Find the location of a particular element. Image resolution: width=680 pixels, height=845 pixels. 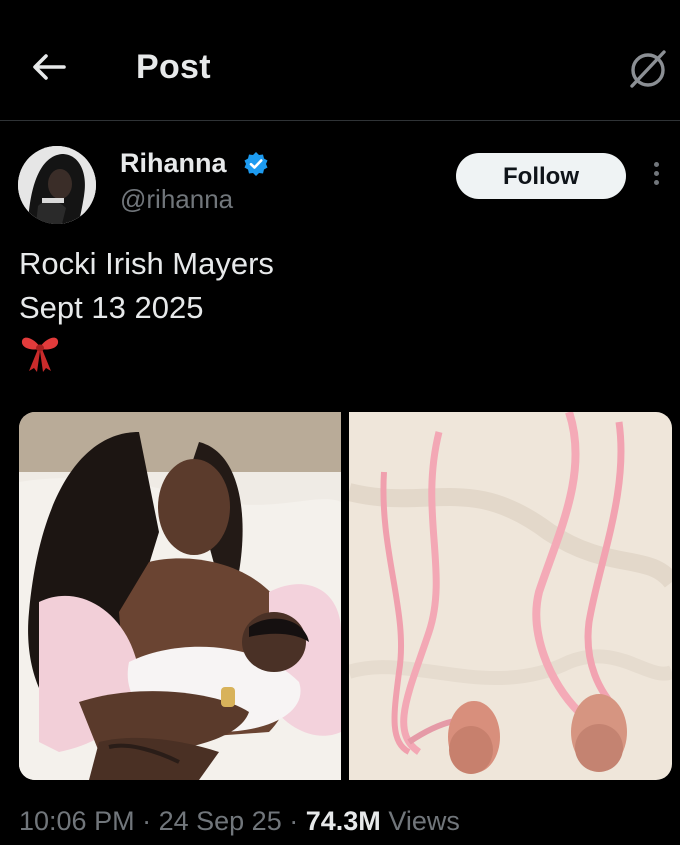

back-button is located at coordinates (50, 67).